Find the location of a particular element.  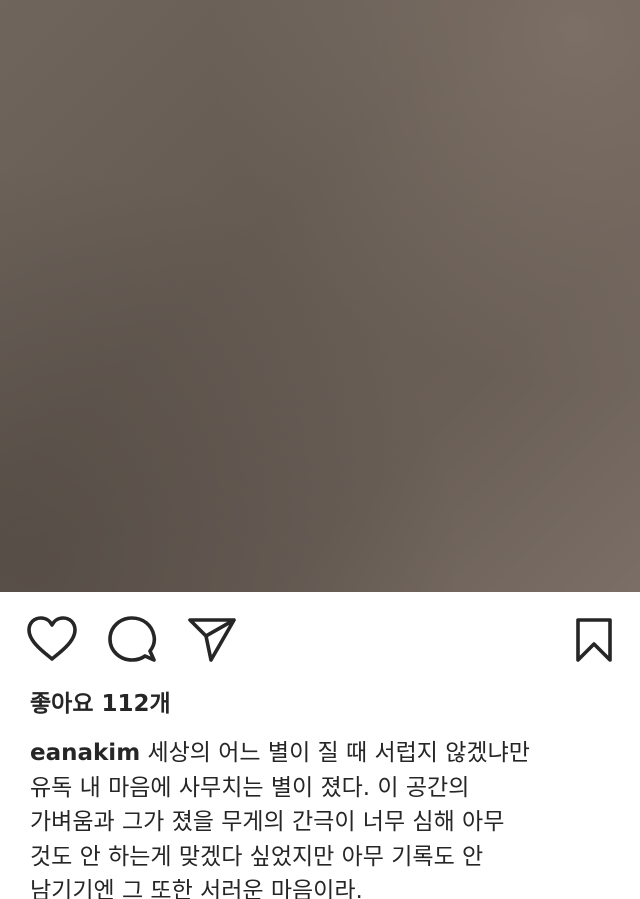

username-link: eanakim is located at coordinates (85, 753).